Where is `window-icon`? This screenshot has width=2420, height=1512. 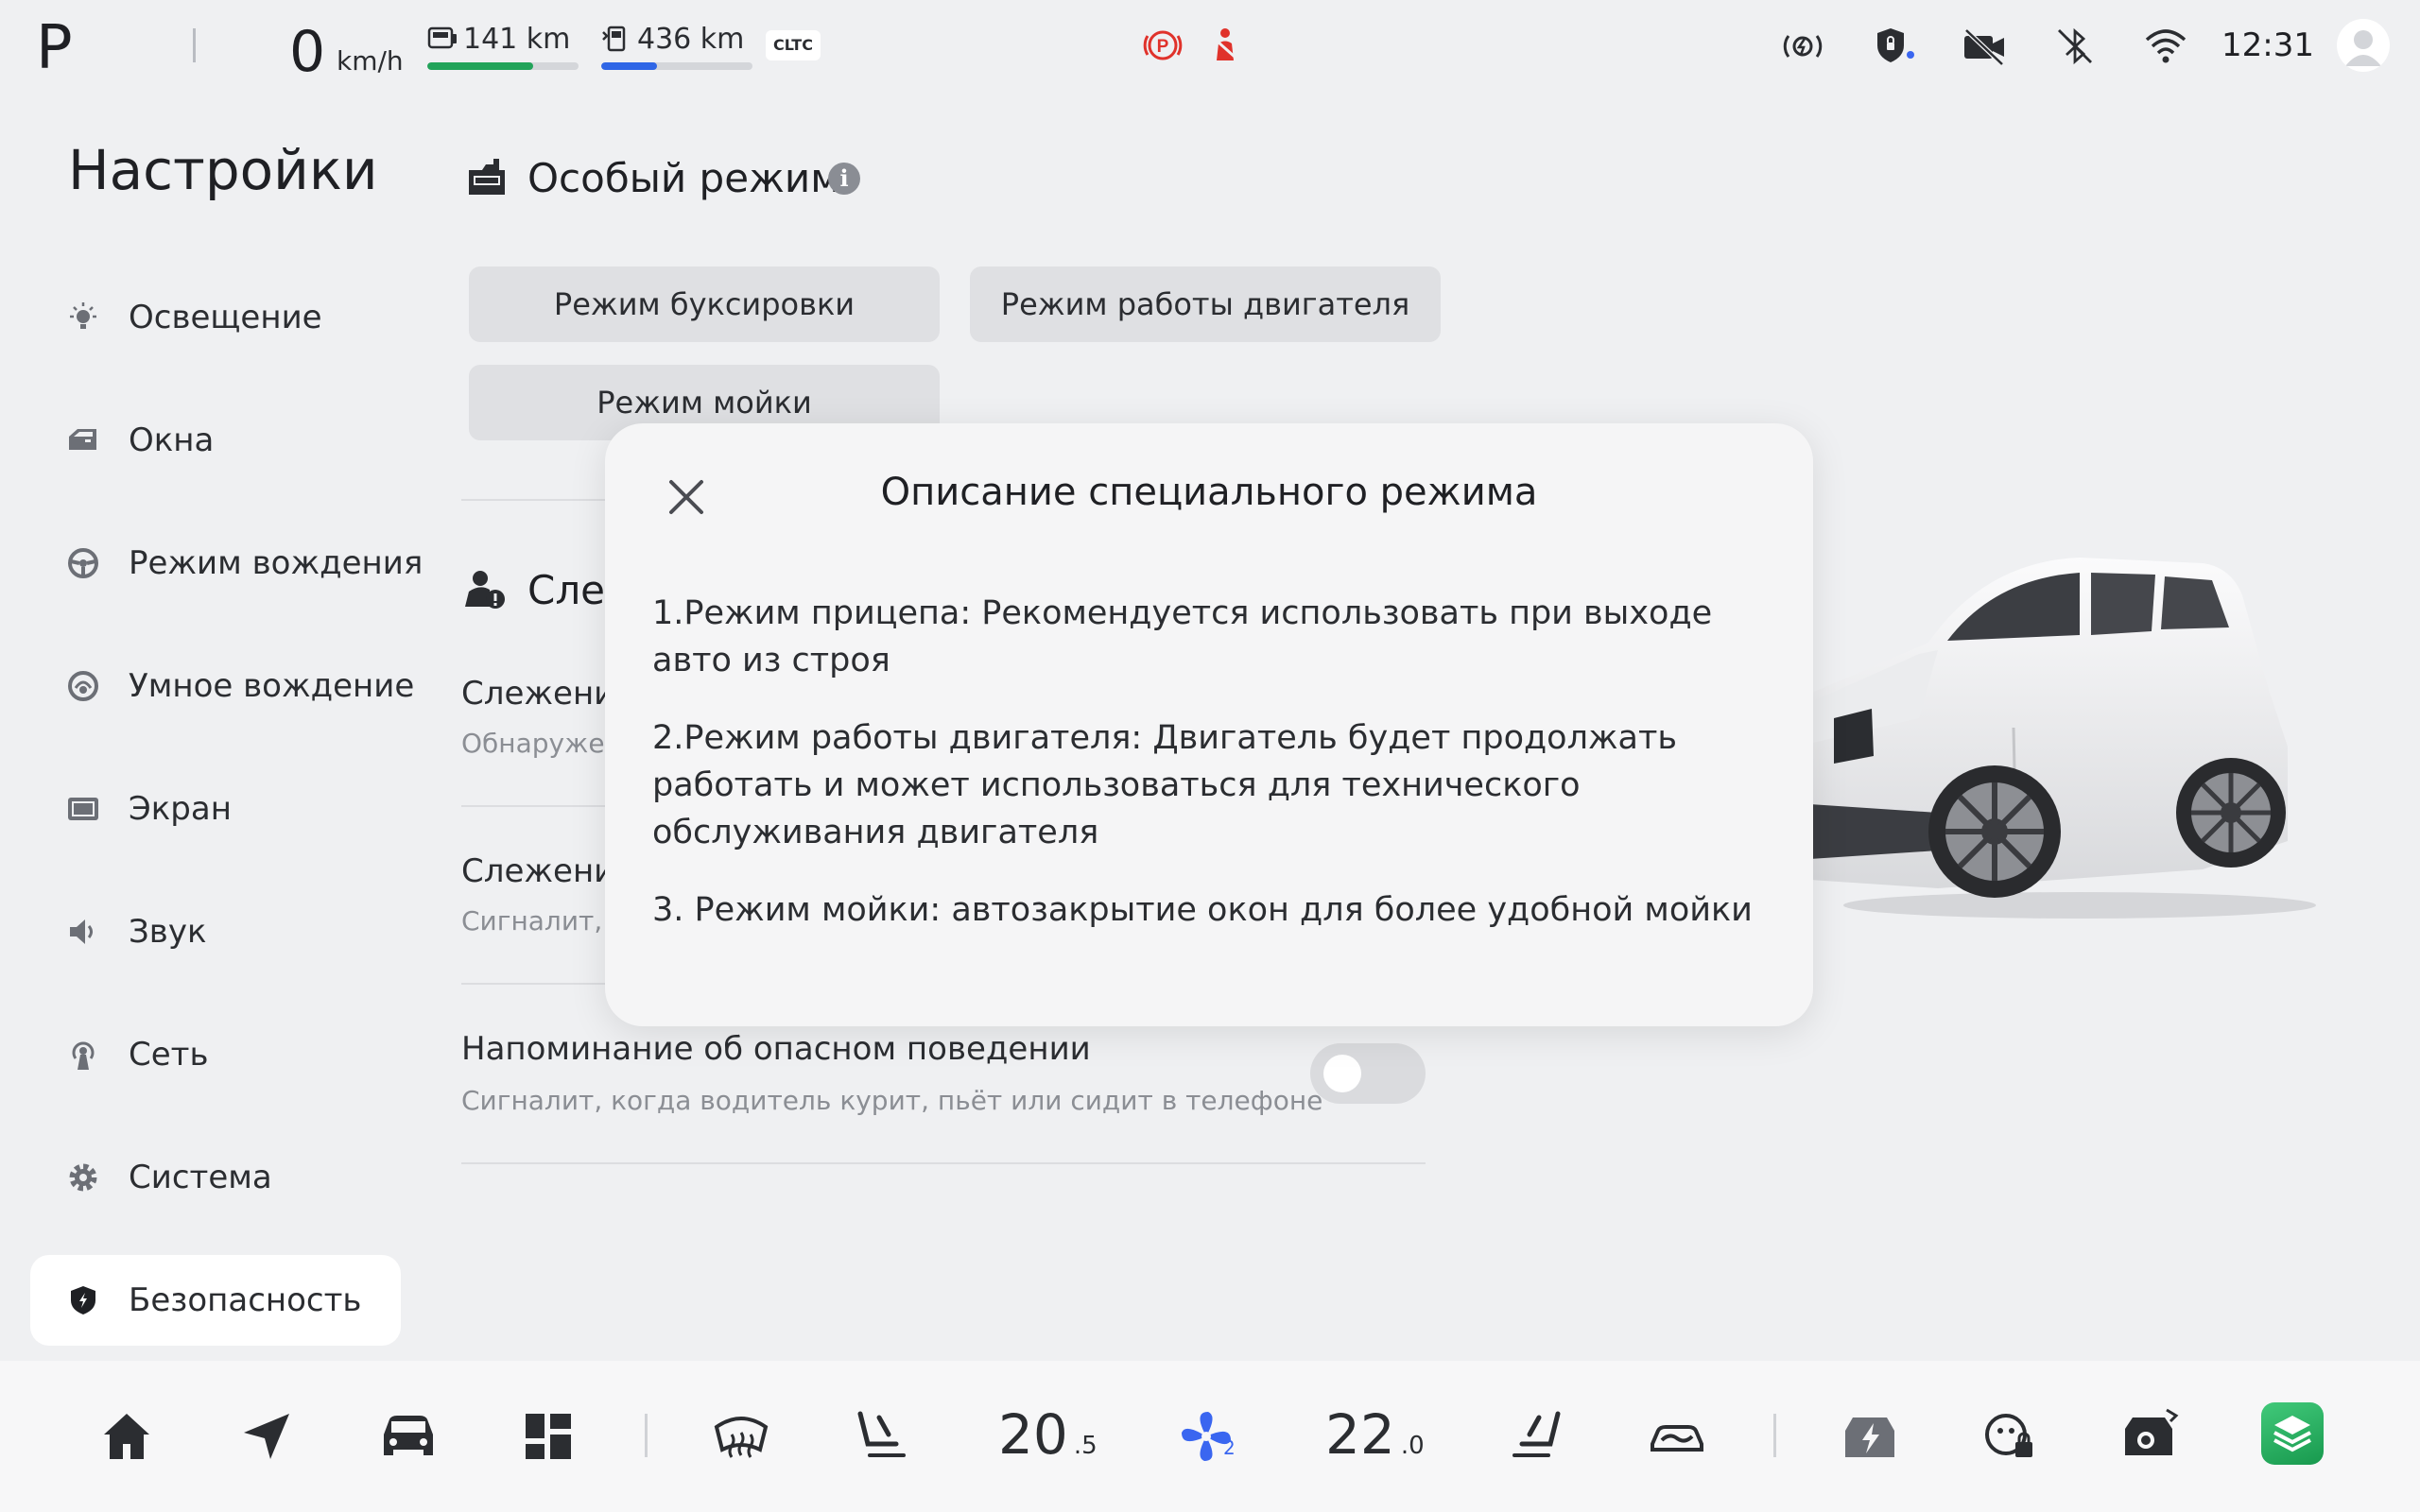
window-icon is located at coordinates (83, 439).